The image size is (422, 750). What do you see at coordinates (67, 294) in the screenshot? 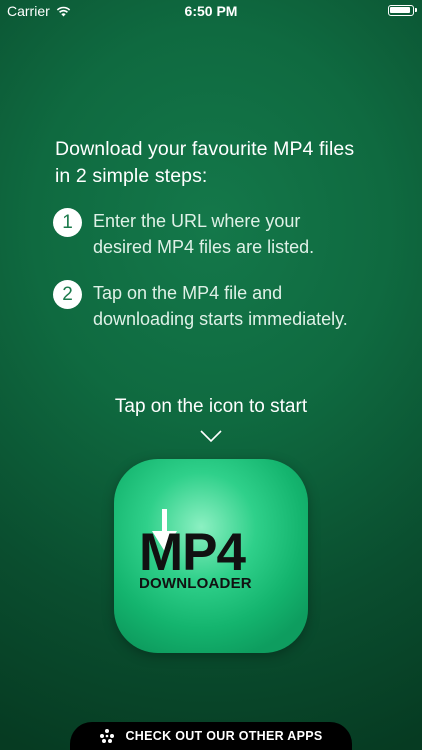
I see `step-number-badge: 2` at bounding box center [67, 294].